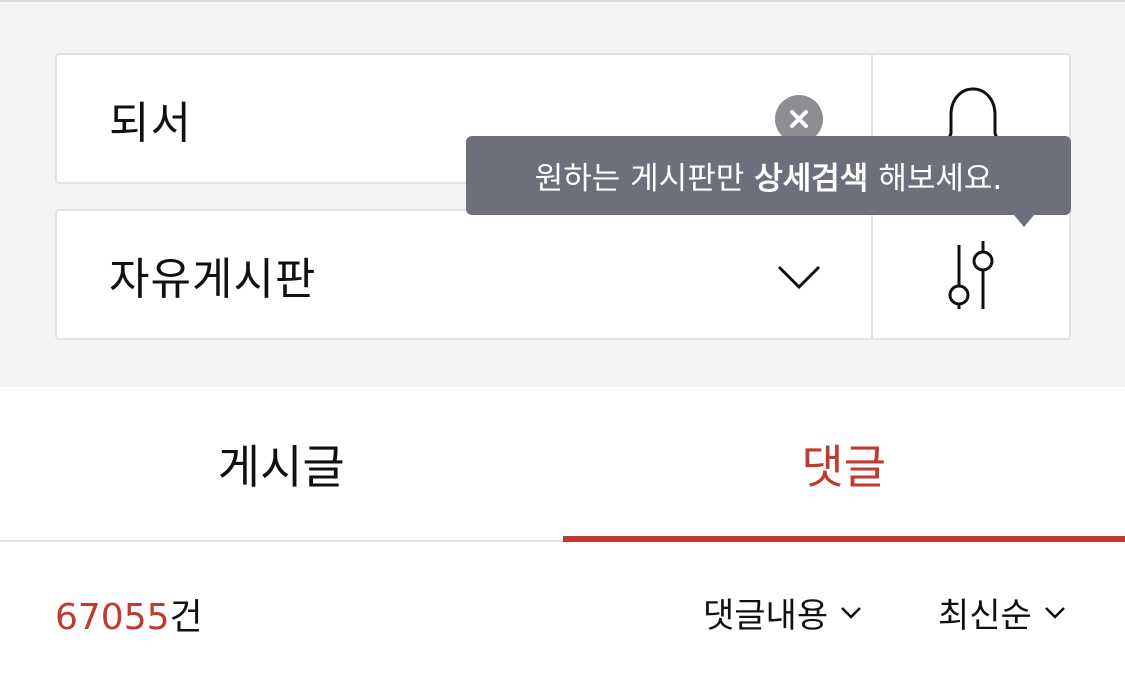  I want to click on filter-button, so click(971, 274).